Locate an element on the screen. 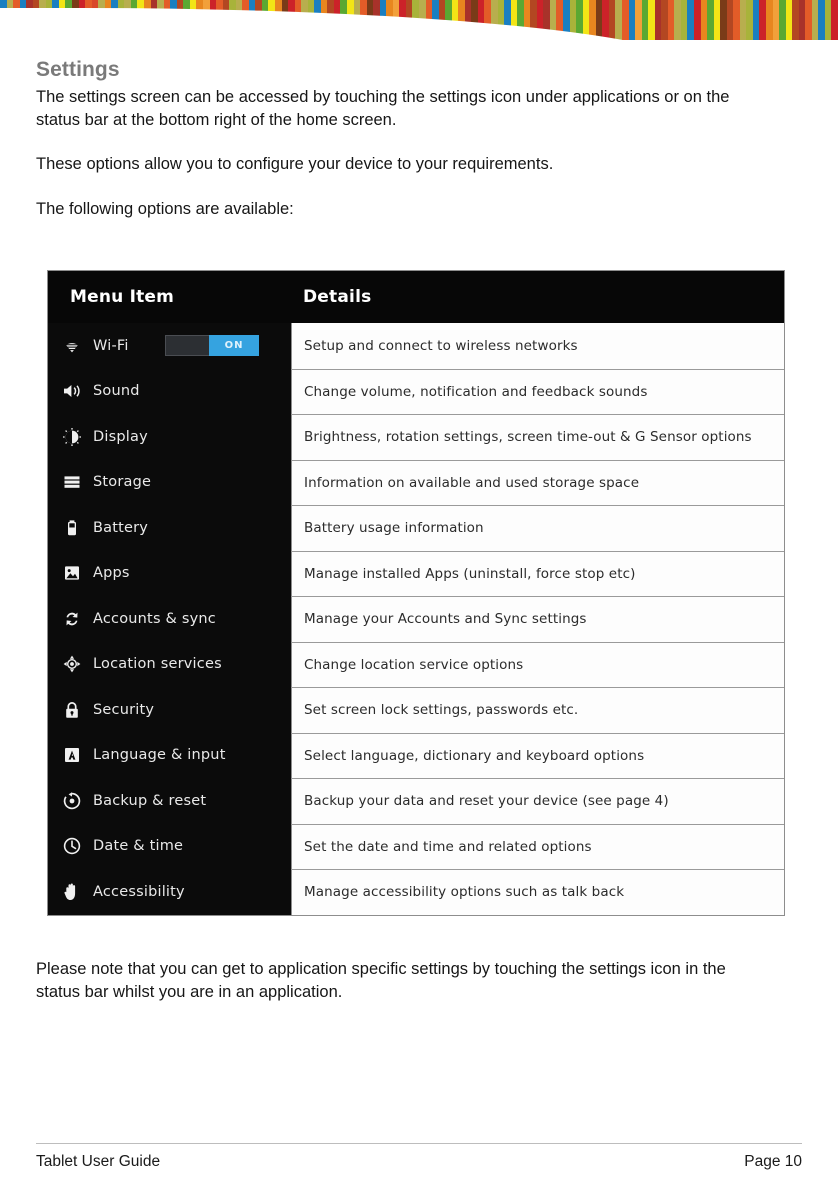  display-icon is located at coordinates (72, 437).